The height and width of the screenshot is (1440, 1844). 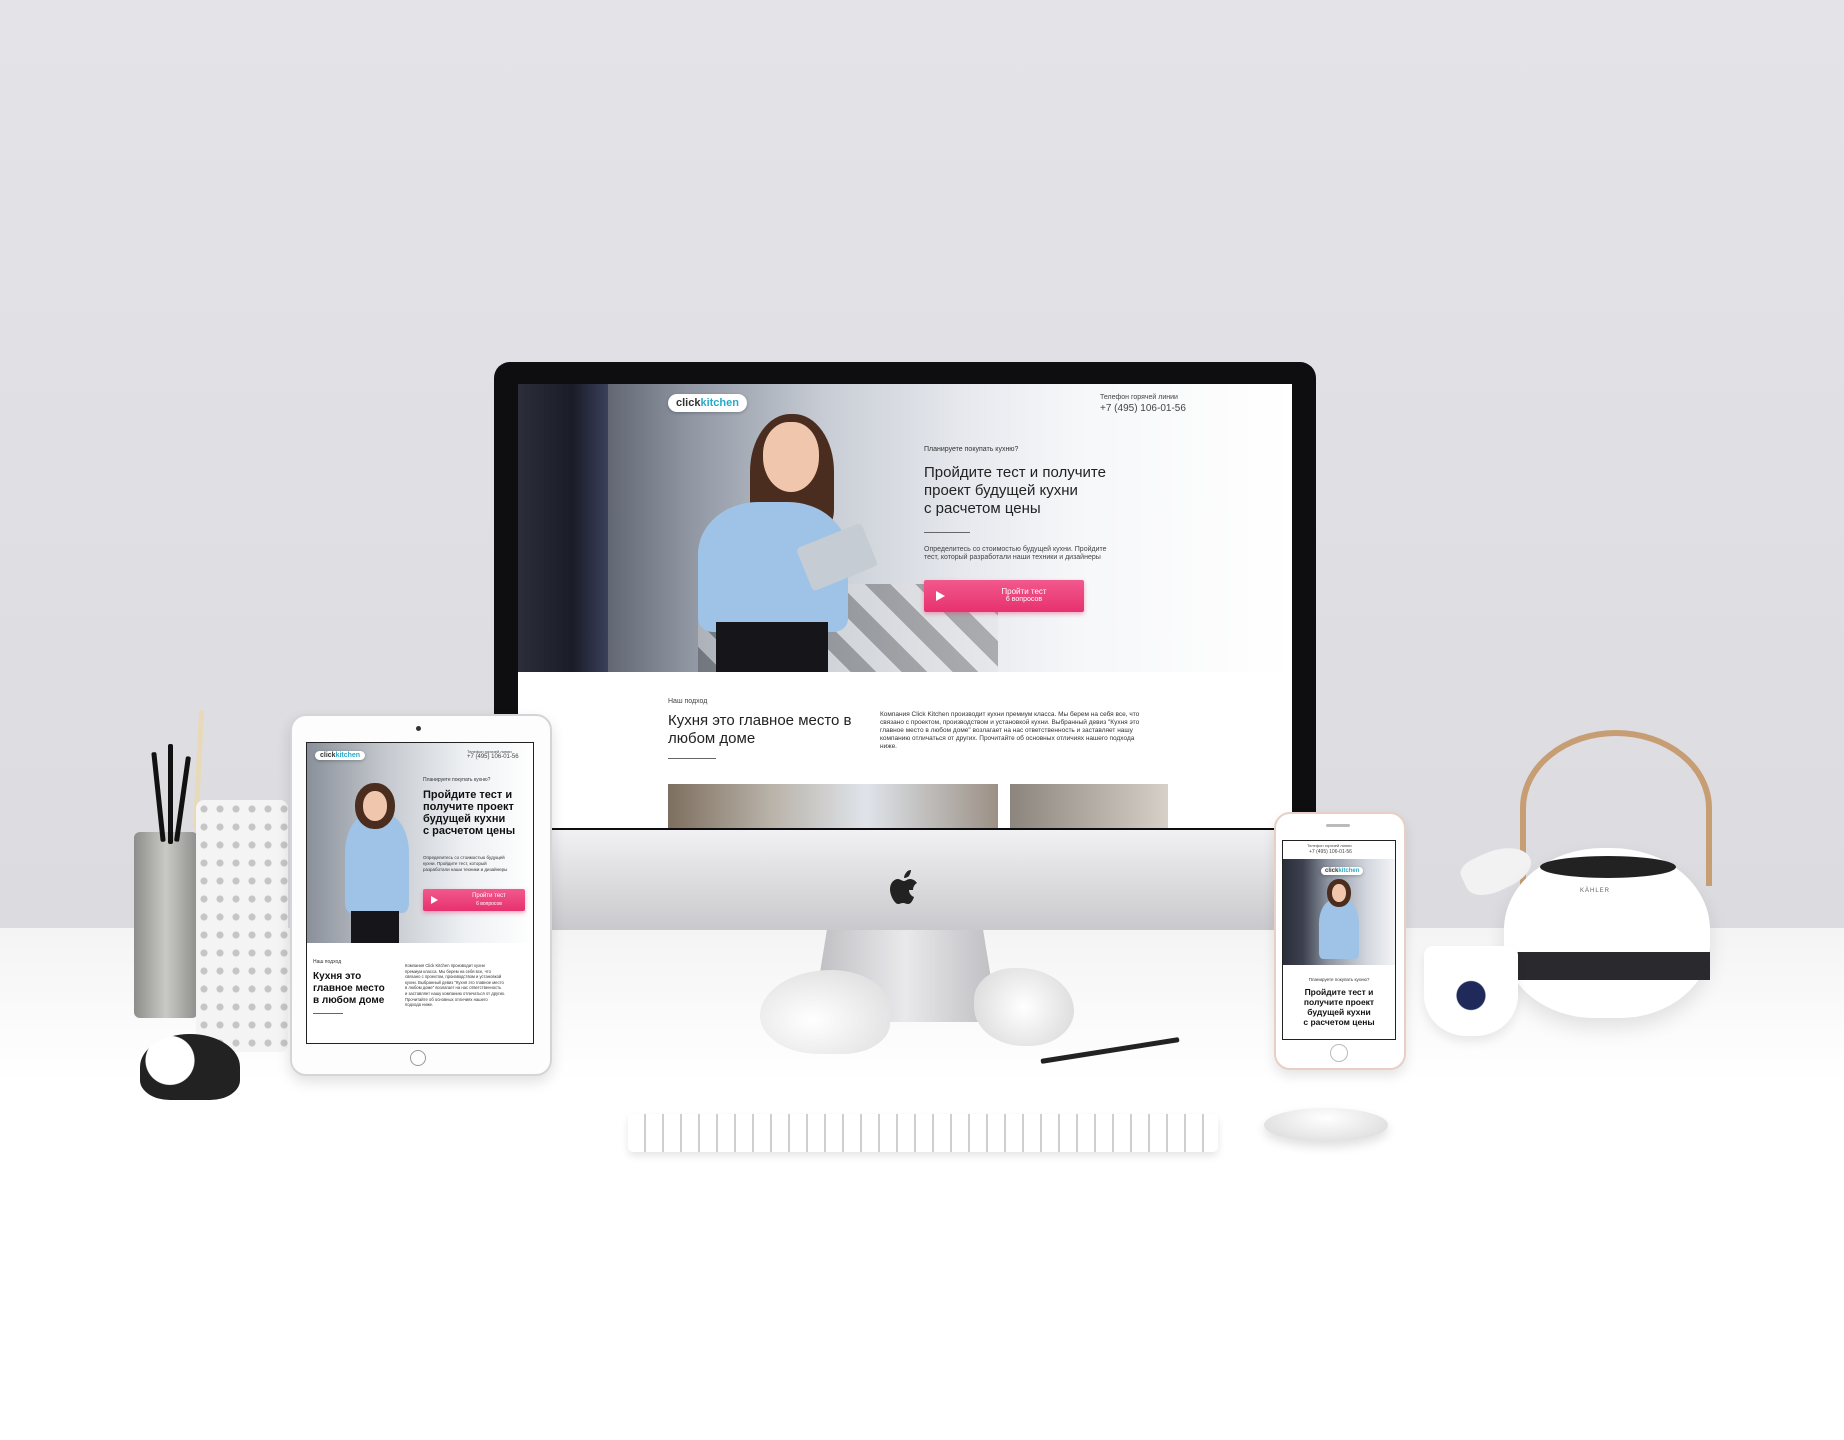 What do you see at coordinates (418, 1058) in the screenshot?
I see `ipad-home-button` at bounding box center [418, 1058].